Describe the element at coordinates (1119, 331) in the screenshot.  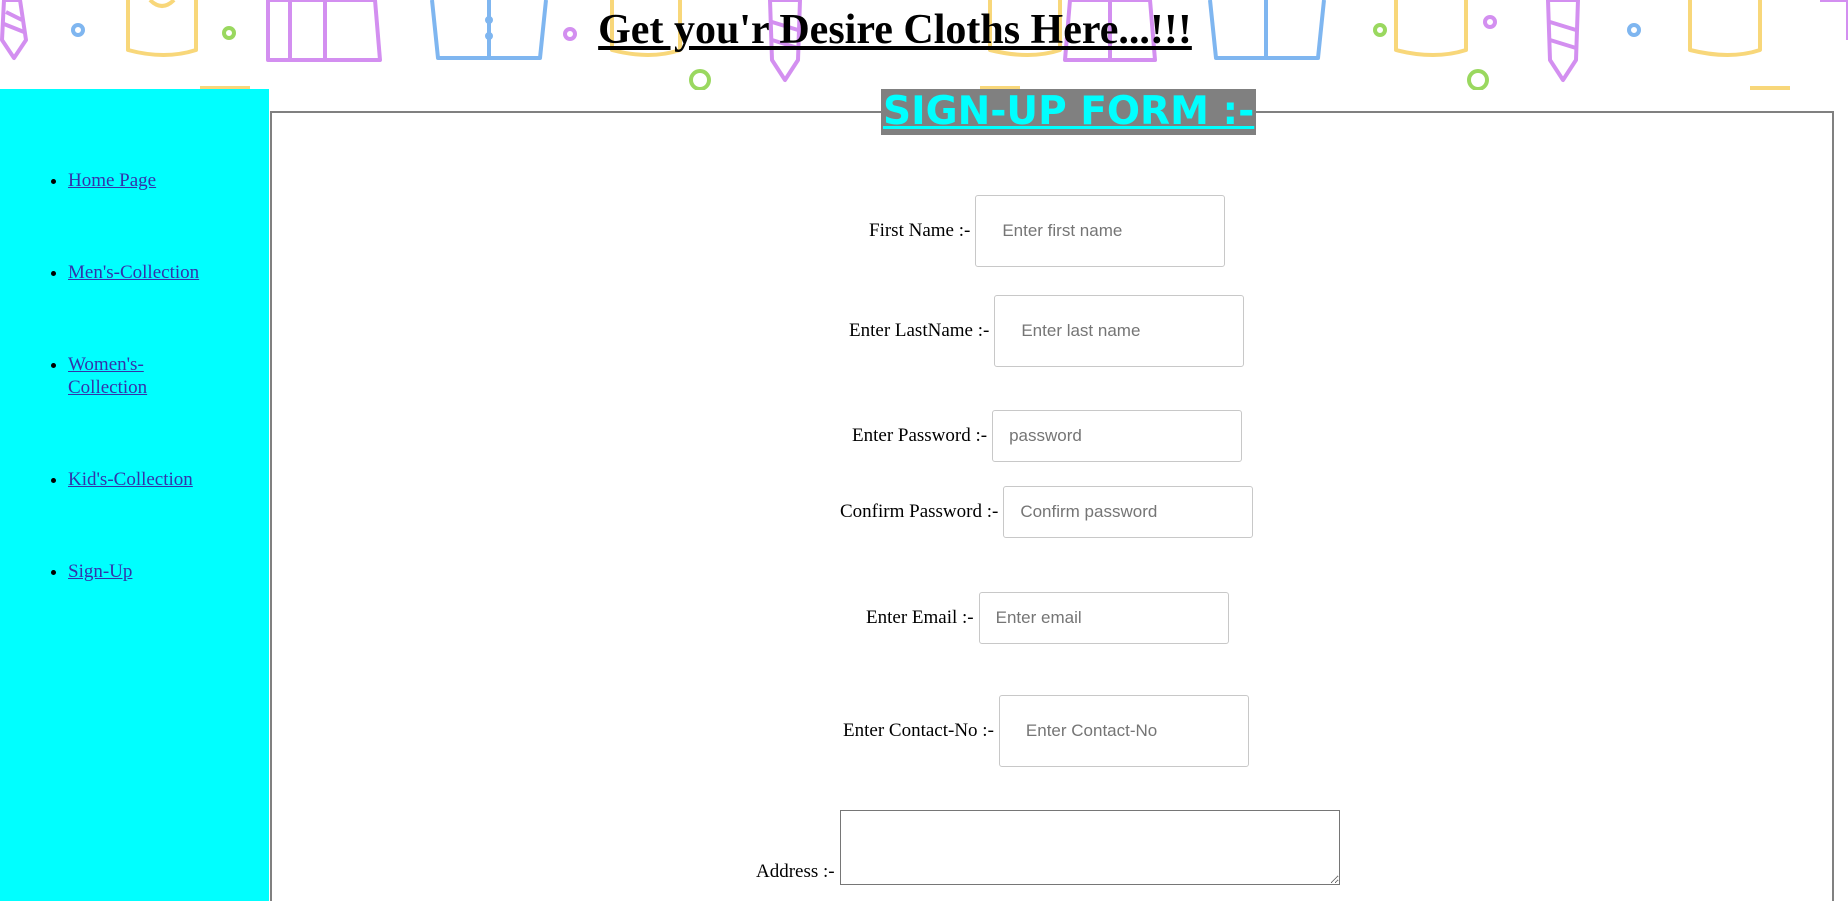
I see `last-name-input` at that location.